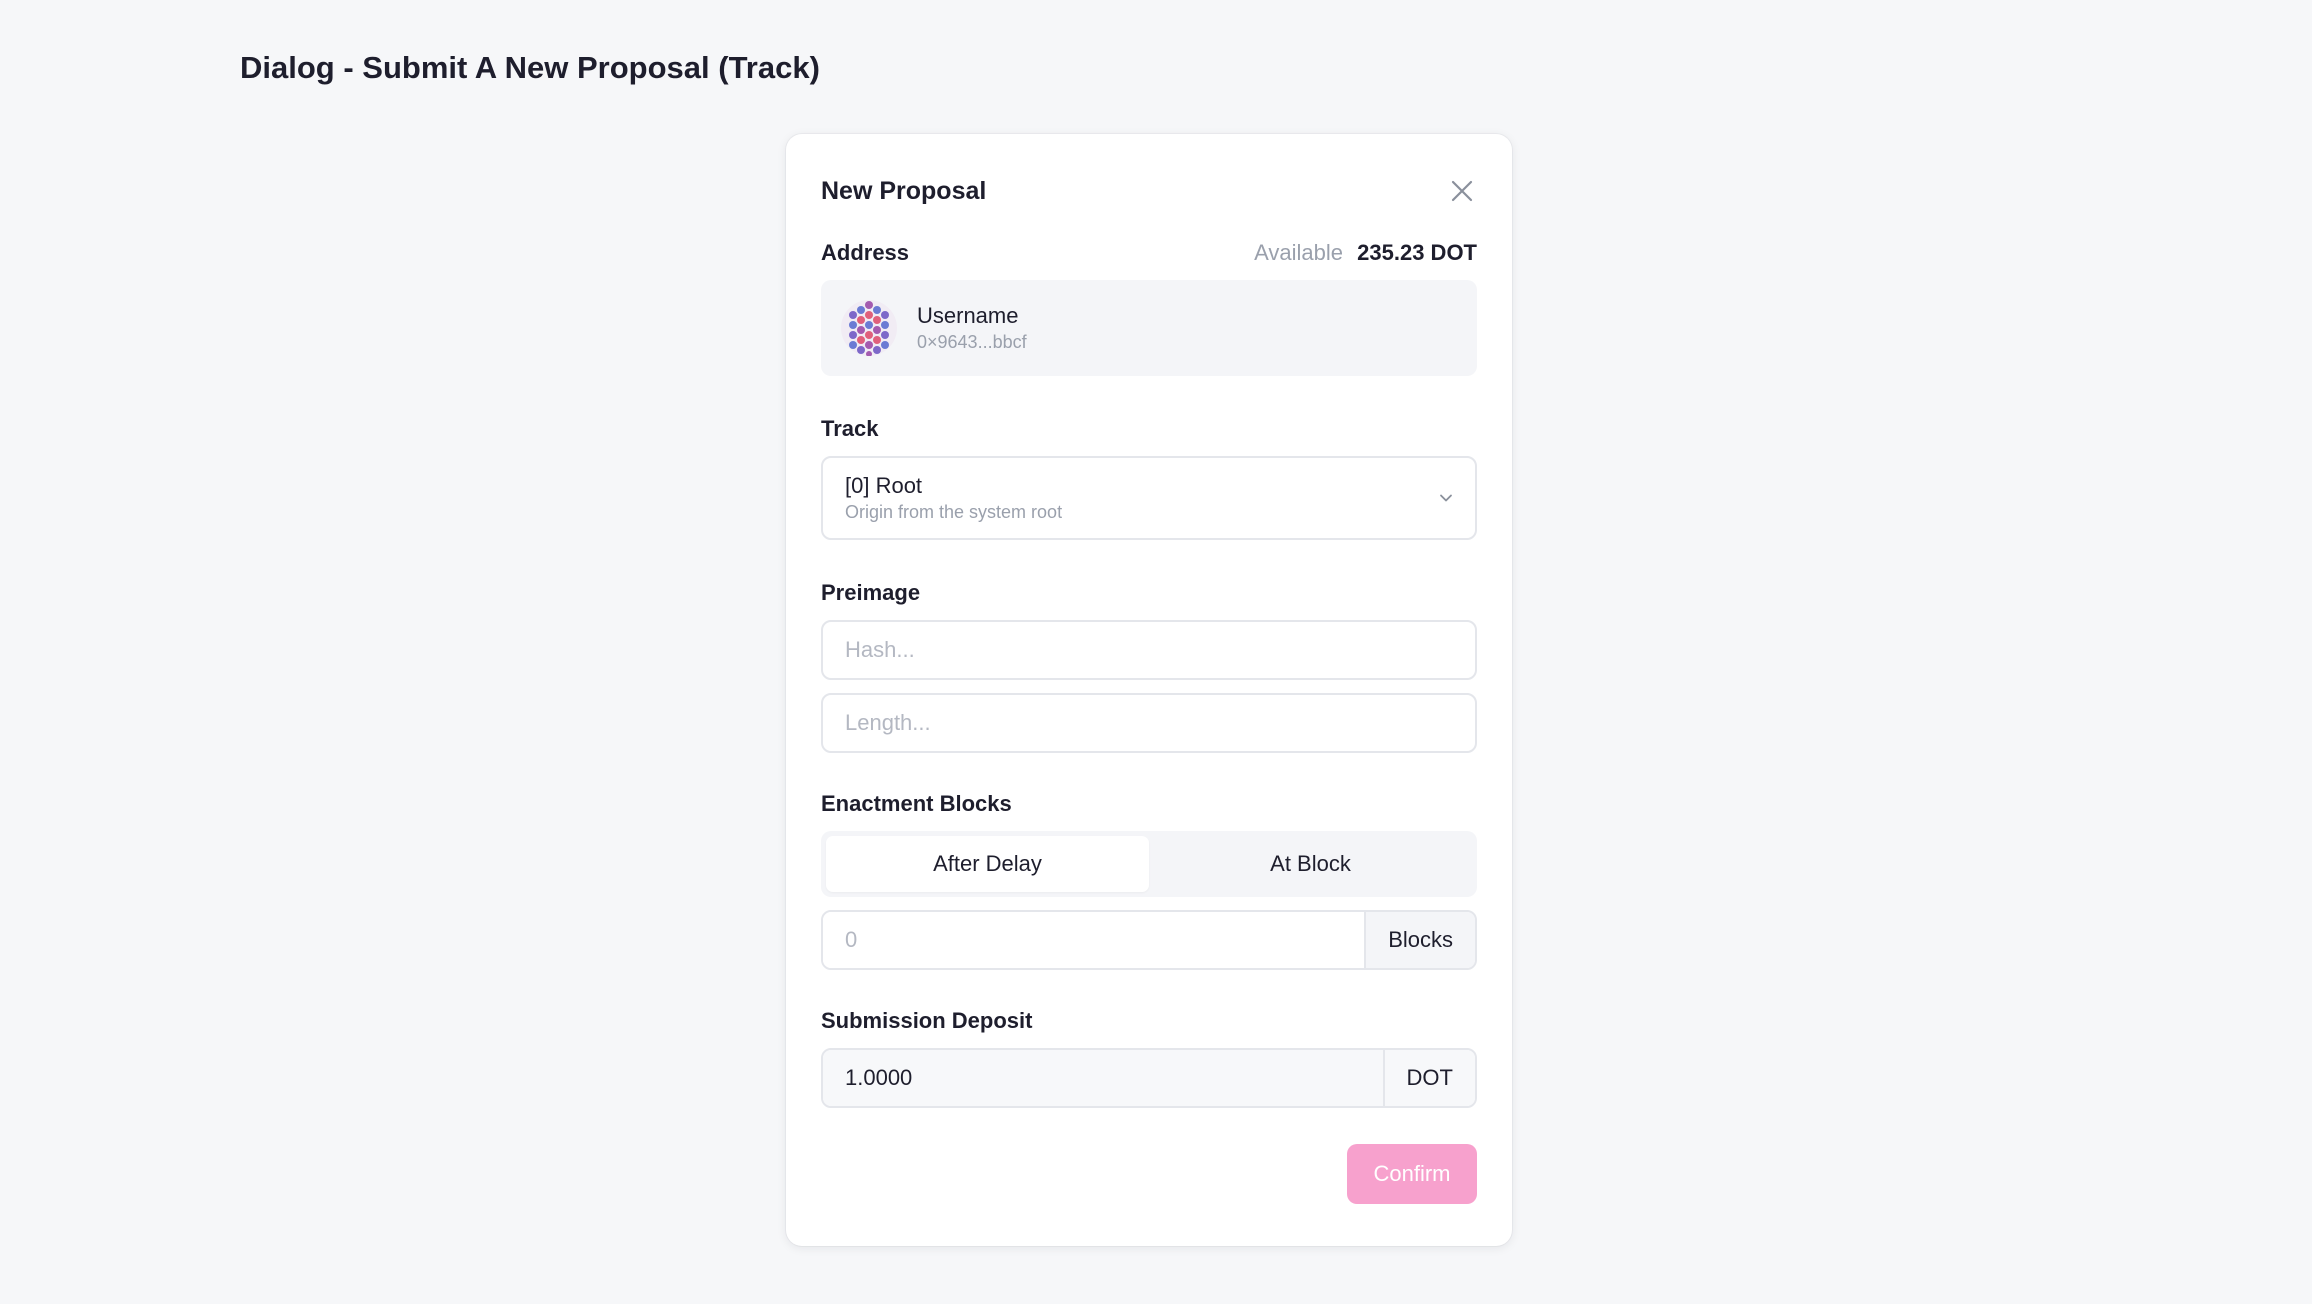 The width and height of the screenshot is (2312, 1304). What do you see at coordinates (850, 428) in the screenshot?
I see `track-label: Track` at bounding box center [850, 428].